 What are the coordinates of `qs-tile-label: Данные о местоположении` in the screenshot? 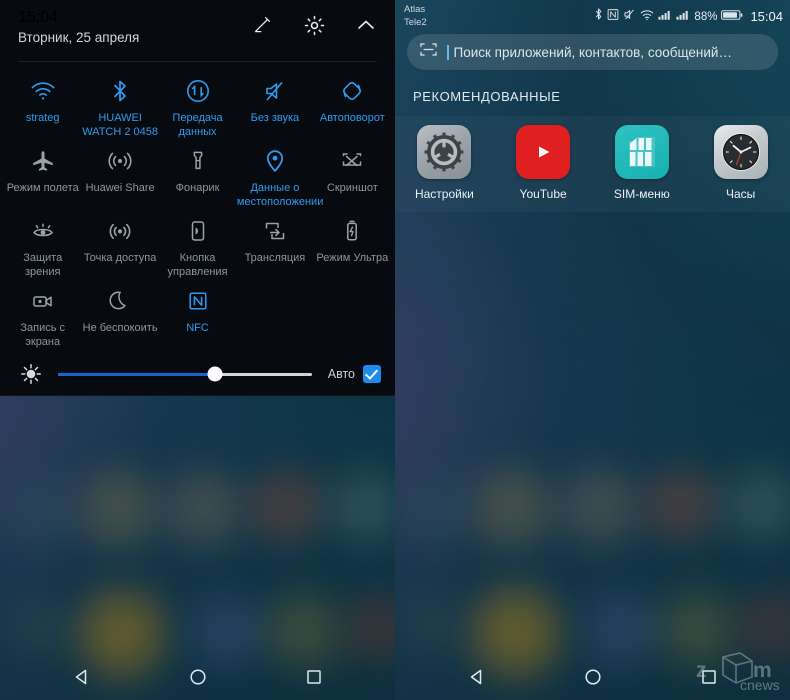 It's located at (280, 195).